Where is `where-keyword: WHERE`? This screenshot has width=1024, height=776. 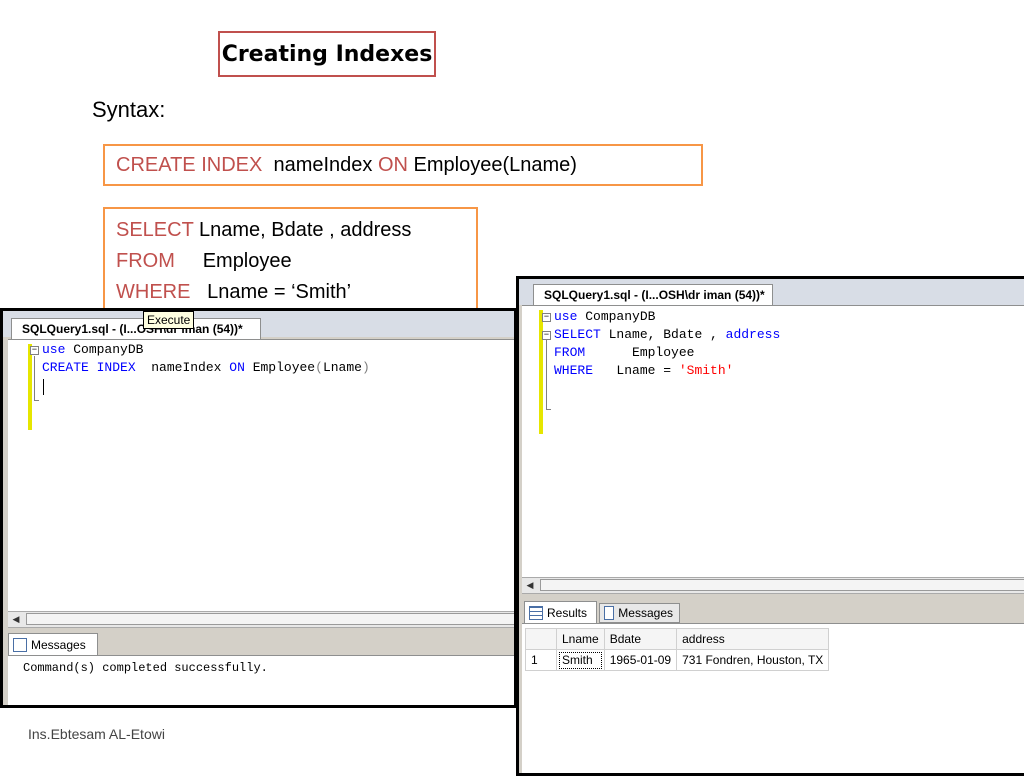 where-keyword: WHERE is located at coordinates (153, 292).